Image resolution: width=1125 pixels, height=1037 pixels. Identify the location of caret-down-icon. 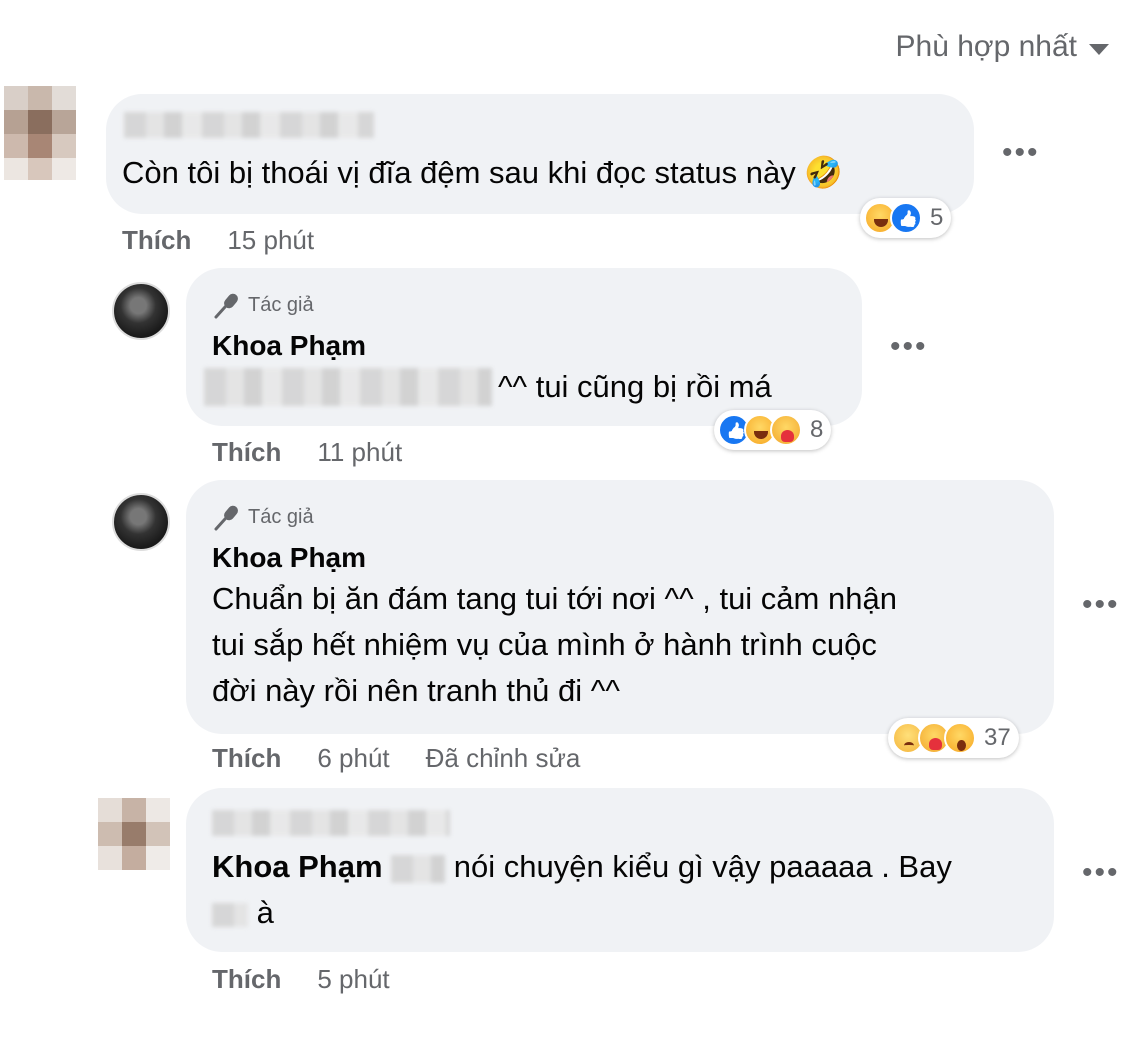
(1099, 49).